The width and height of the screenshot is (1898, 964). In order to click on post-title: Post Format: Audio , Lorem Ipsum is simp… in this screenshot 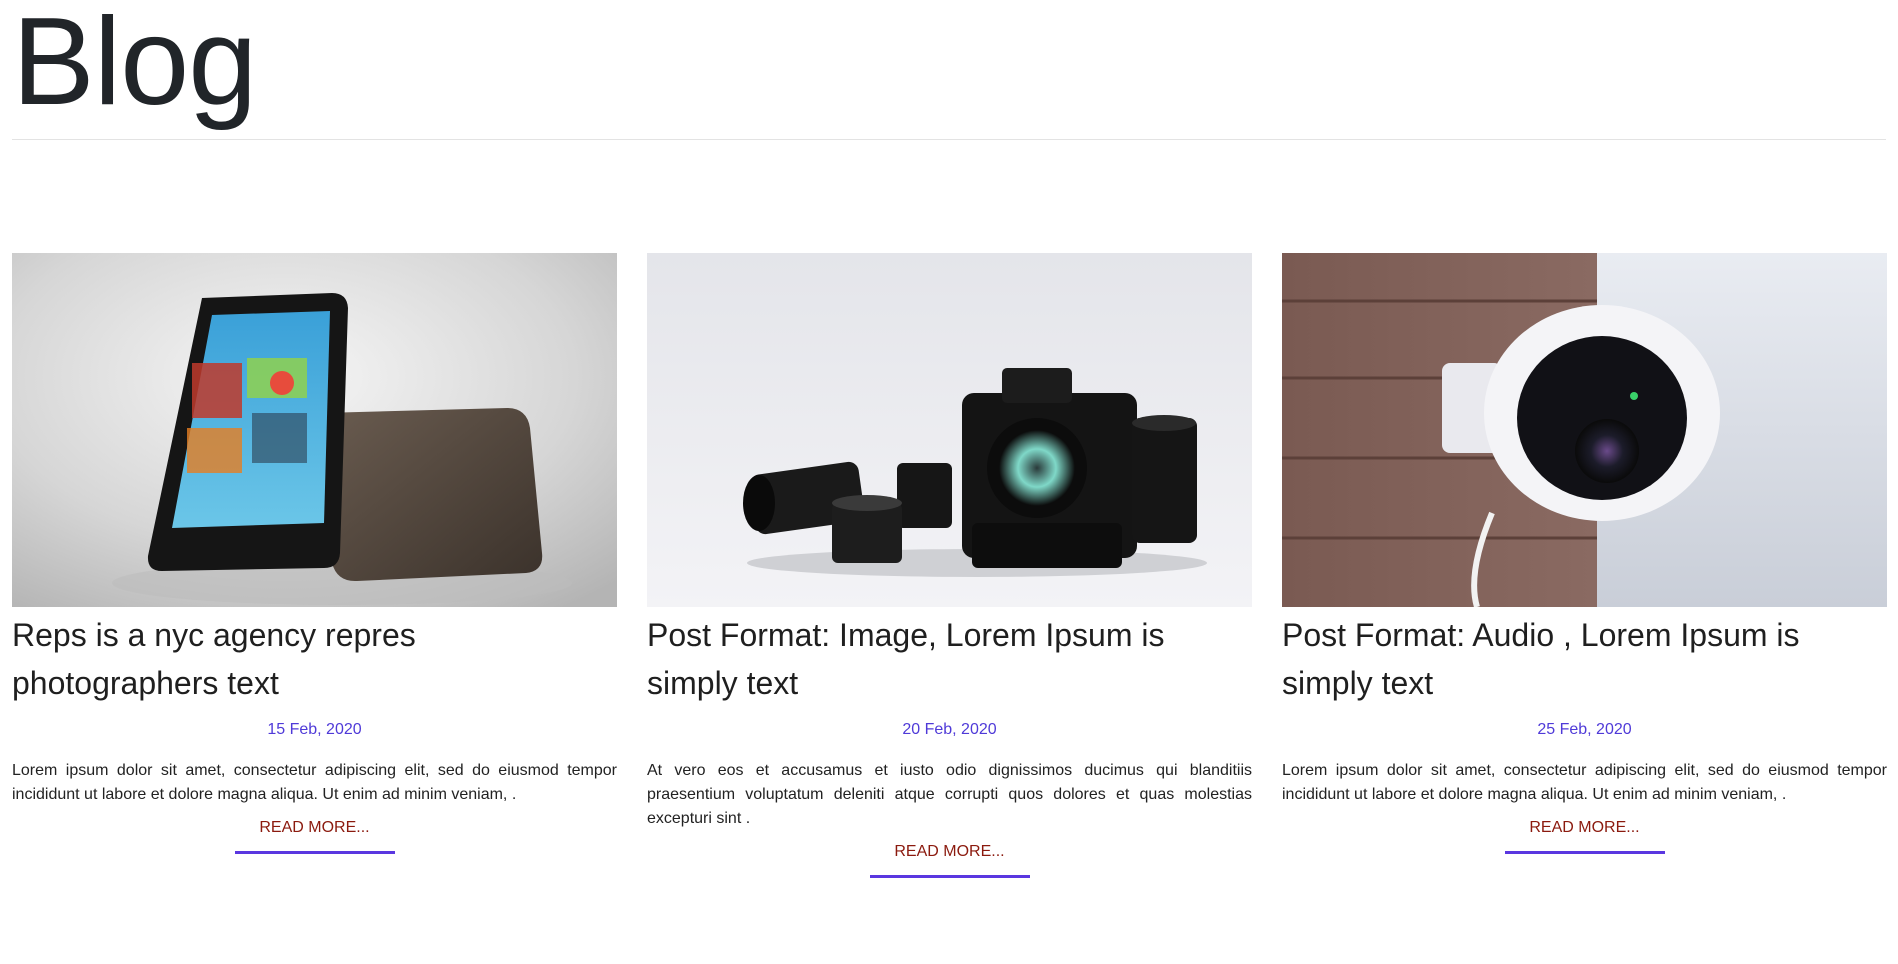, I will do `click(1584, 664)`.